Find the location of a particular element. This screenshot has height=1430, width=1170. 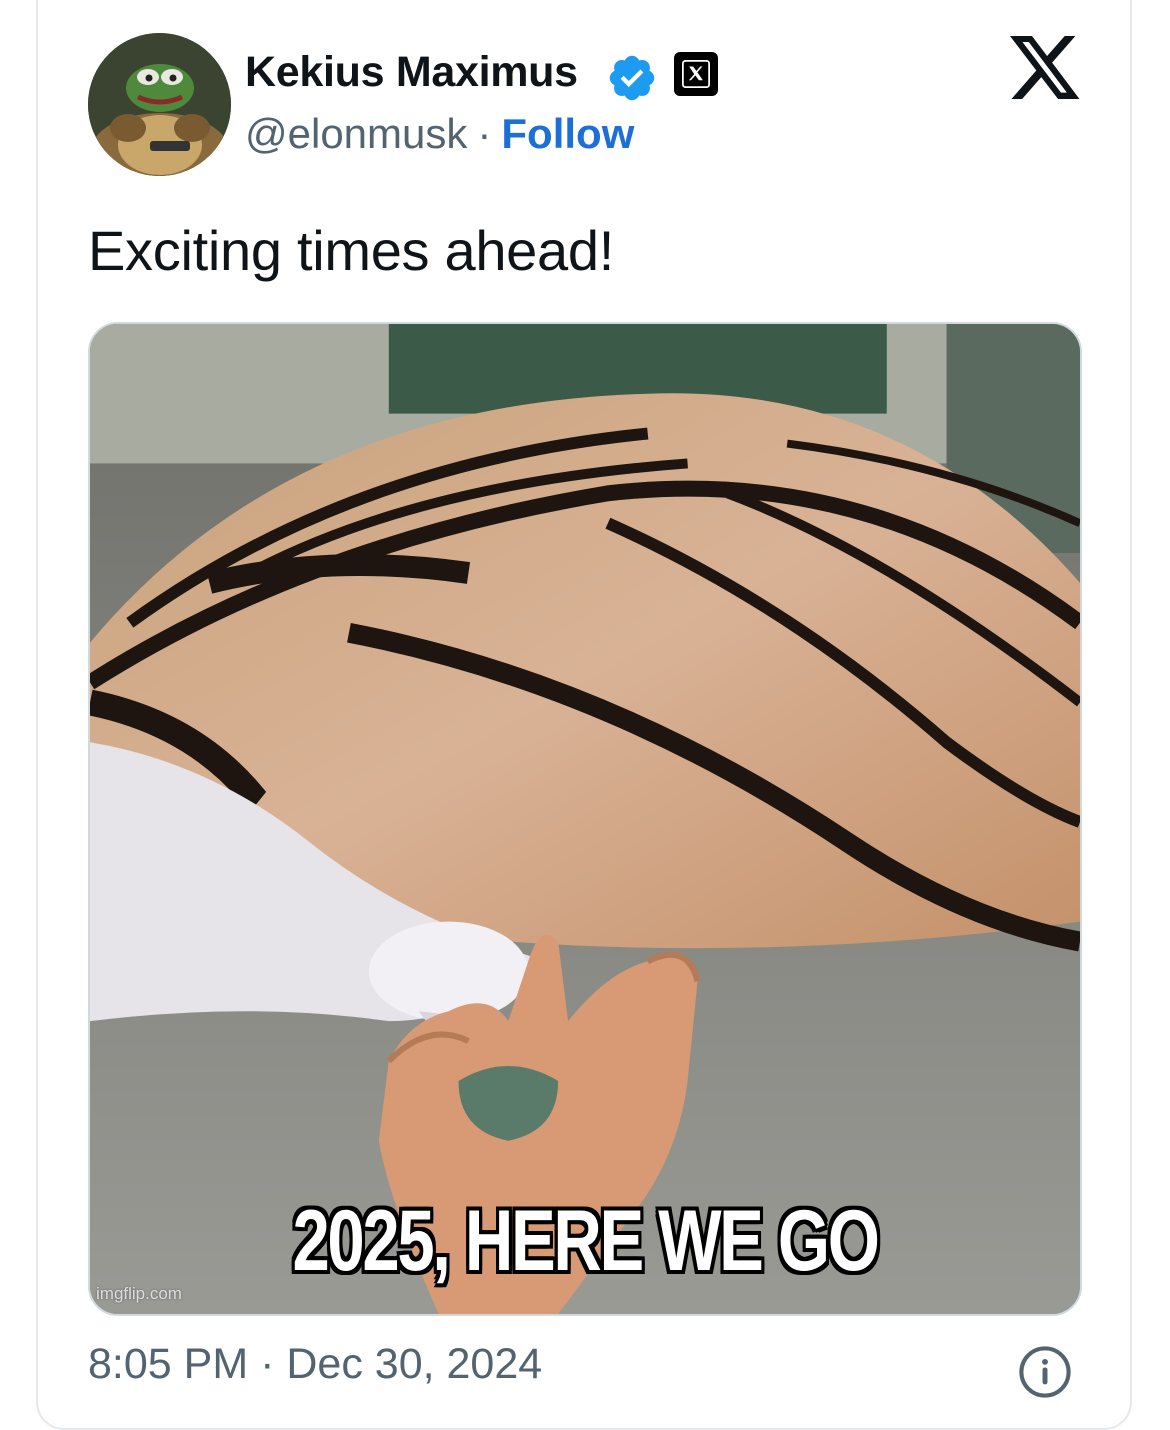

x-affiliate-icon is located at coordinates (696, 74).